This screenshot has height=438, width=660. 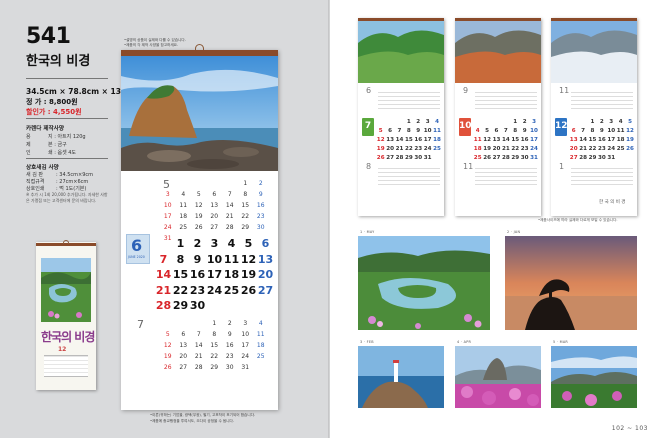 What do you see at coordinates (231, 290) in the screenshot?
I see `calendar-day: 25` at bounding box center [231, 290].